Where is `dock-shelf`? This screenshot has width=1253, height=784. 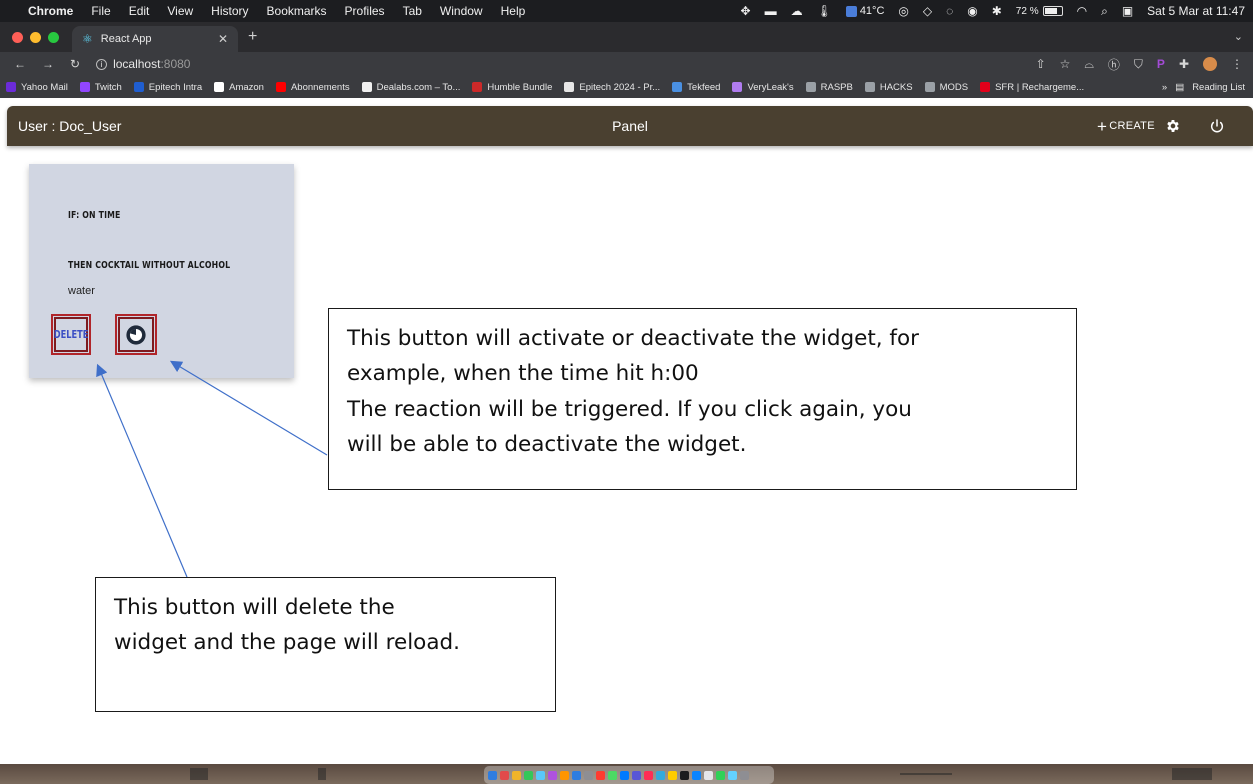
dock-shelf is located at coordinates (629, 775).